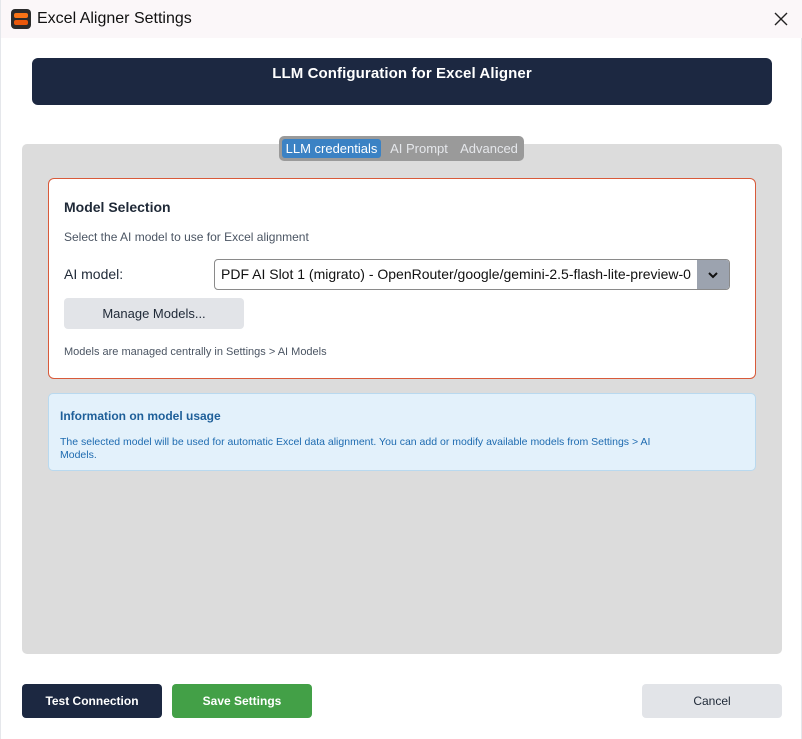 This screenshot has height=739, width=802. I want to click on title-bar: Excel Aligner Settings, so click(401, 19).